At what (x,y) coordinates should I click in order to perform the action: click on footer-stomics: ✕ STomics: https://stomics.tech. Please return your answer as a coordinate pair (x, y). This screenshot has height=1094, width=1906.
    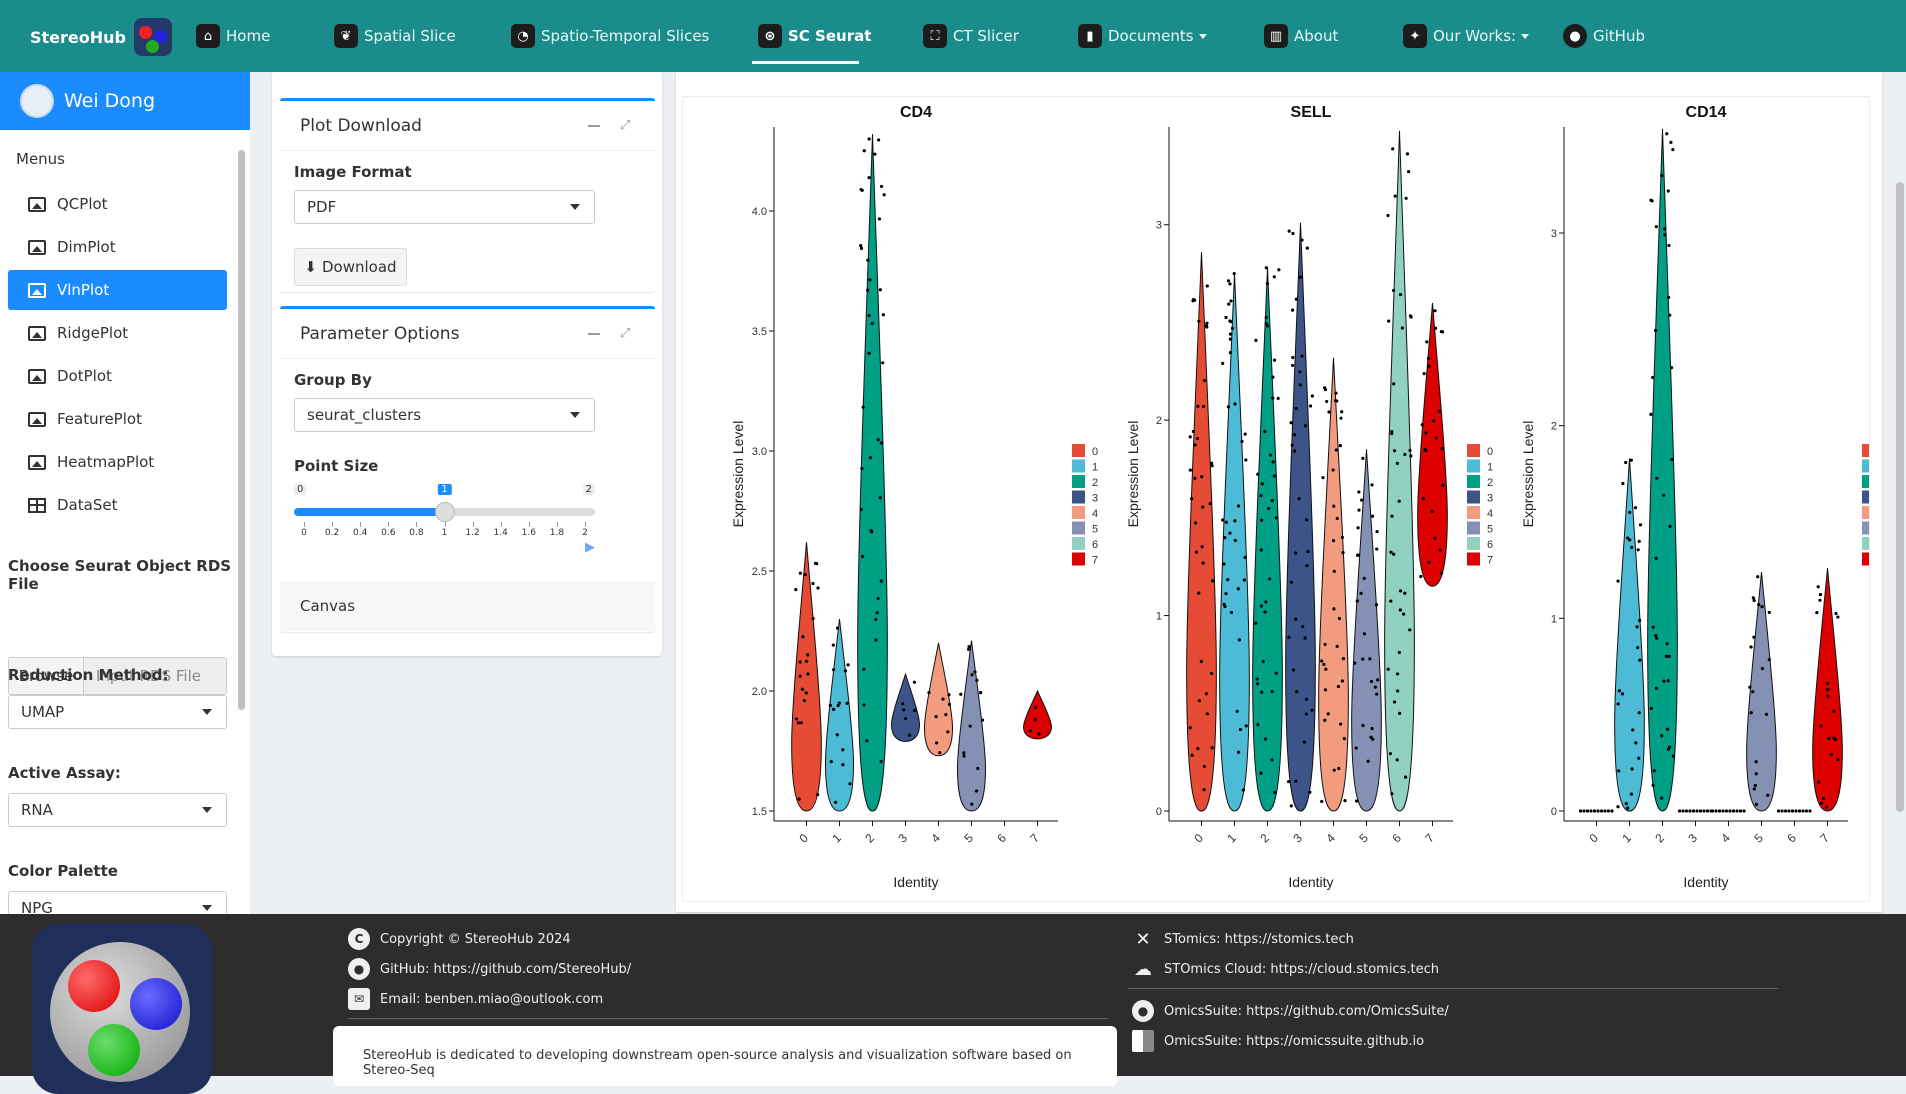
    Looking at the image, I should click on (1243, 939).